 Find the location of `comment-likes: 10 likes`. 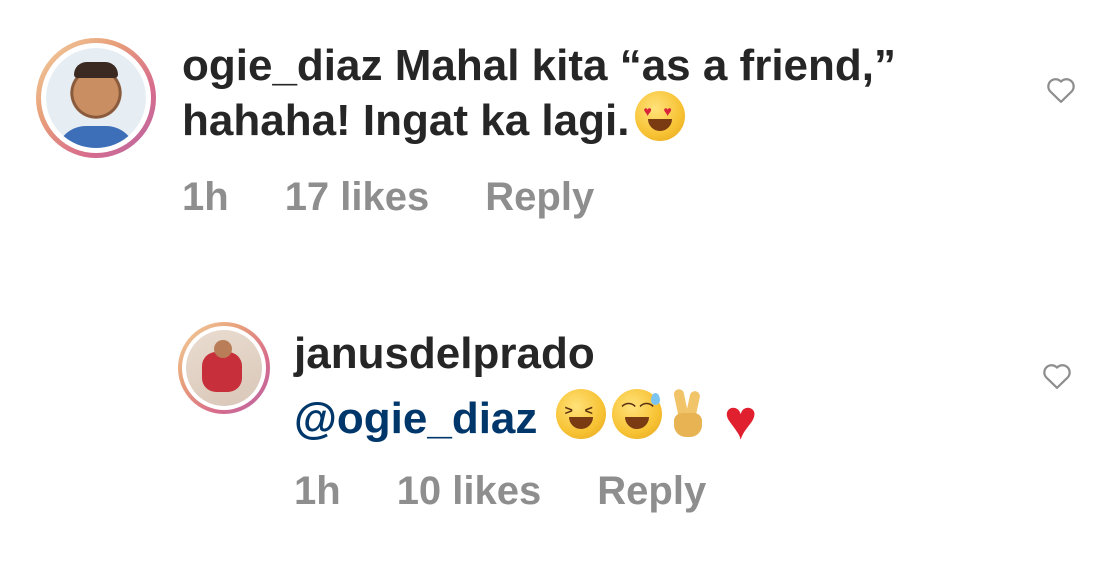

comment-likes: 10 likes is located at coordinates (469, 491).